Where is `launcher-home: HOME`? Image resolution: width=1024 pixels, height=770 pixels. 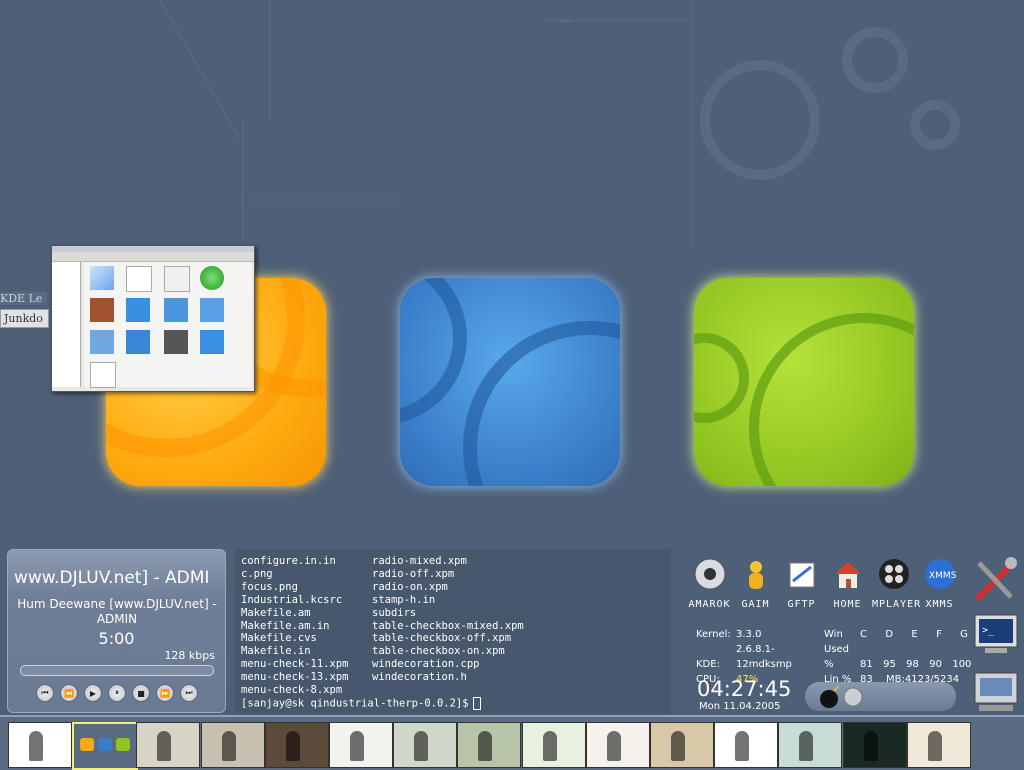 launcher-home: HOME is located at coordinates (847, 583).